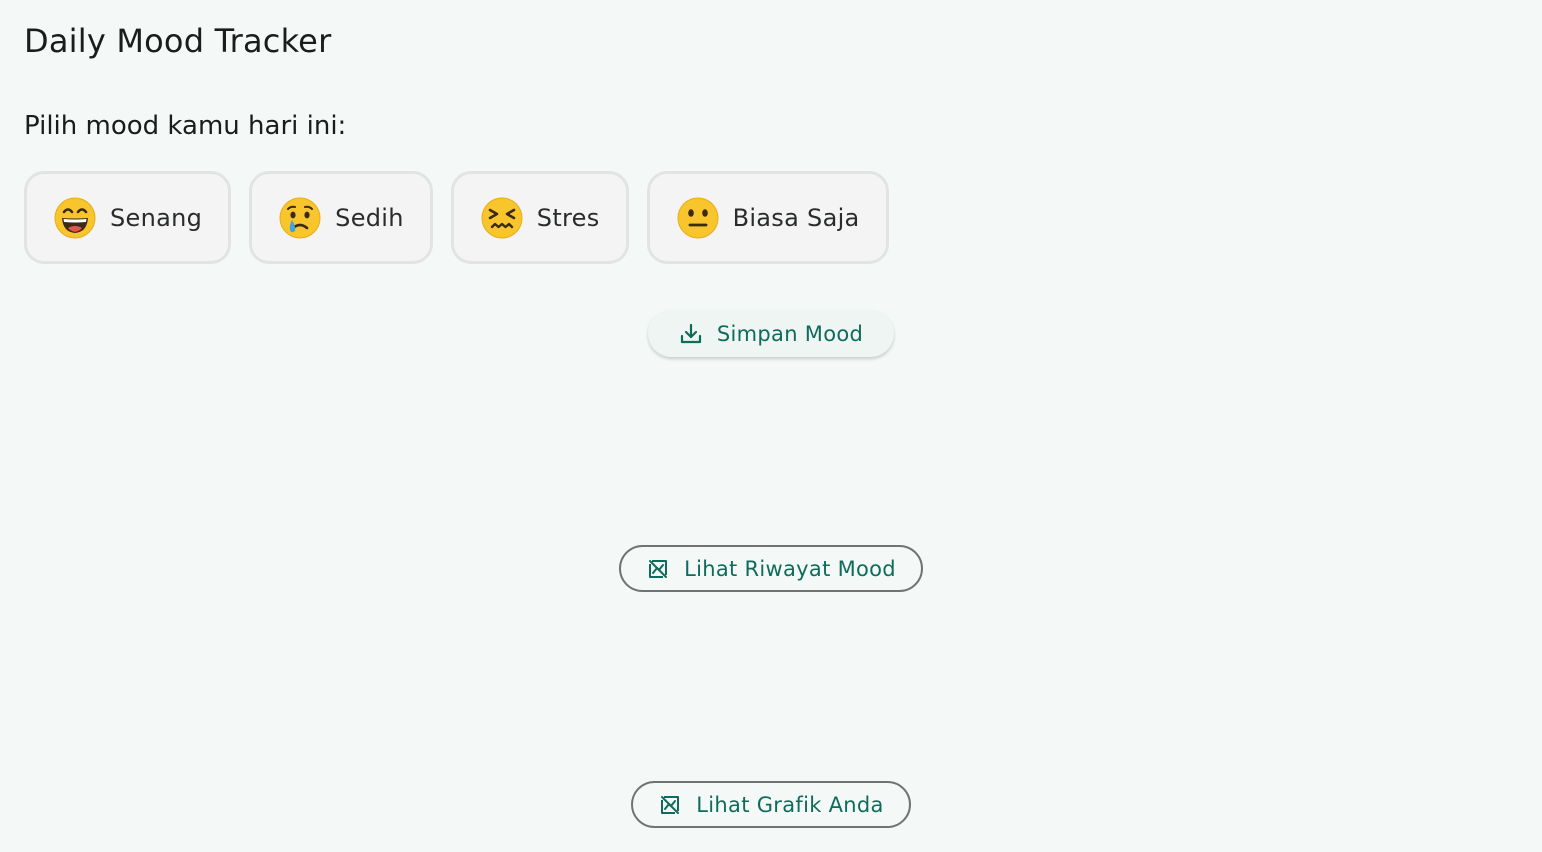 This screenshot has width=1542, height=852. I want to click on mood-chip-biasa-saja: Biasa Saja, so click(767, 217).